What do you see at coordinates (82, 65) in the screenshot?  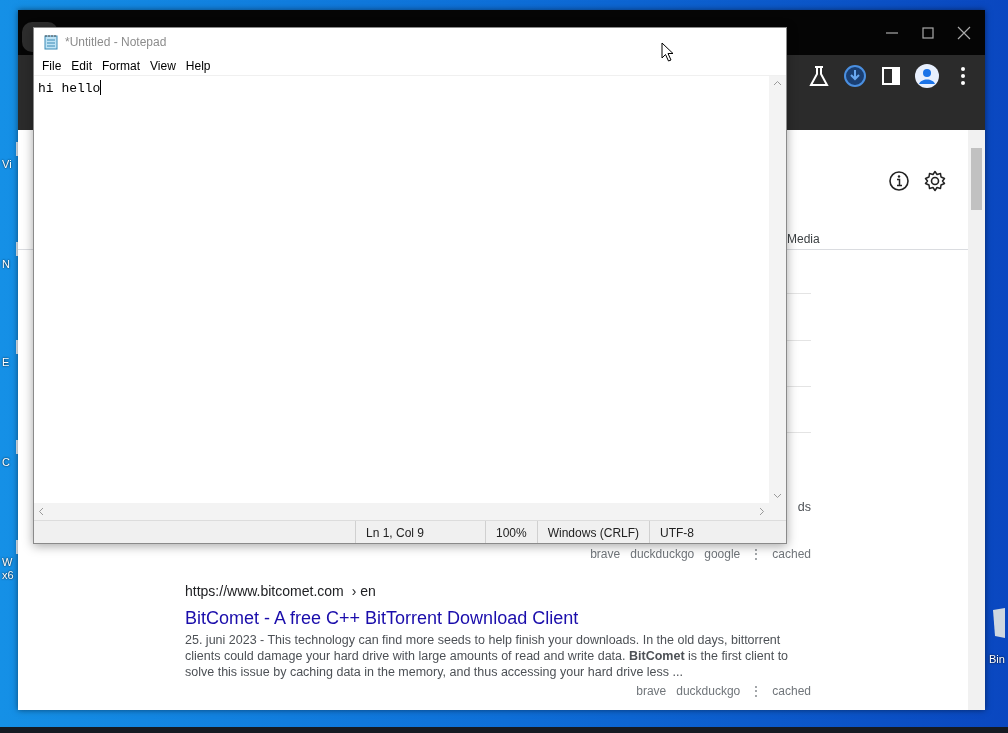 I see `menu-item: Edit` at bounding box center [82, 65].